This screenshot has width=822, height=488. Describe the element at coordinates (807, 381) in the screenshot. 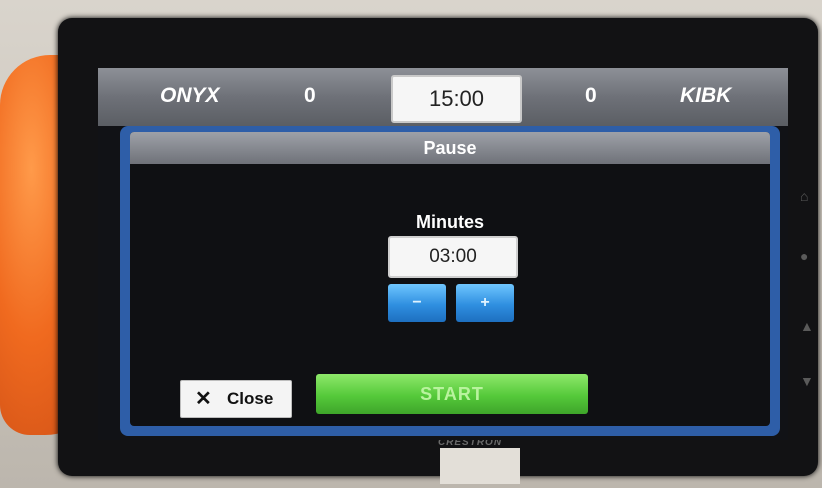

I see `volume-down-icon: ▼` at that location.